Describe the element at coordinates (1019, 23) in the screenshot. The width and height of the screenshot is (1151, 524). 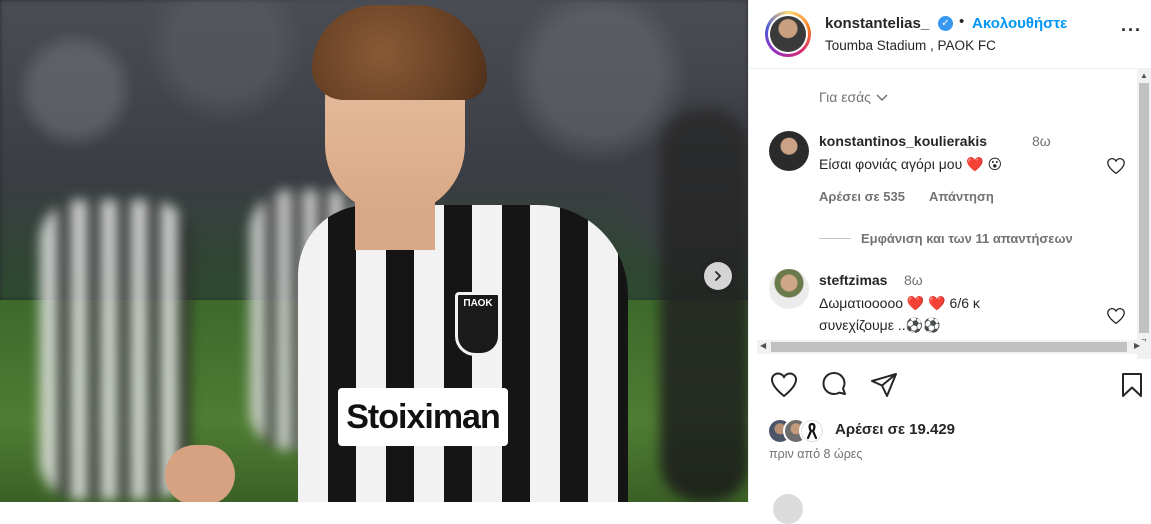
I see `follow-button: Ακολουθήστε` at that location.